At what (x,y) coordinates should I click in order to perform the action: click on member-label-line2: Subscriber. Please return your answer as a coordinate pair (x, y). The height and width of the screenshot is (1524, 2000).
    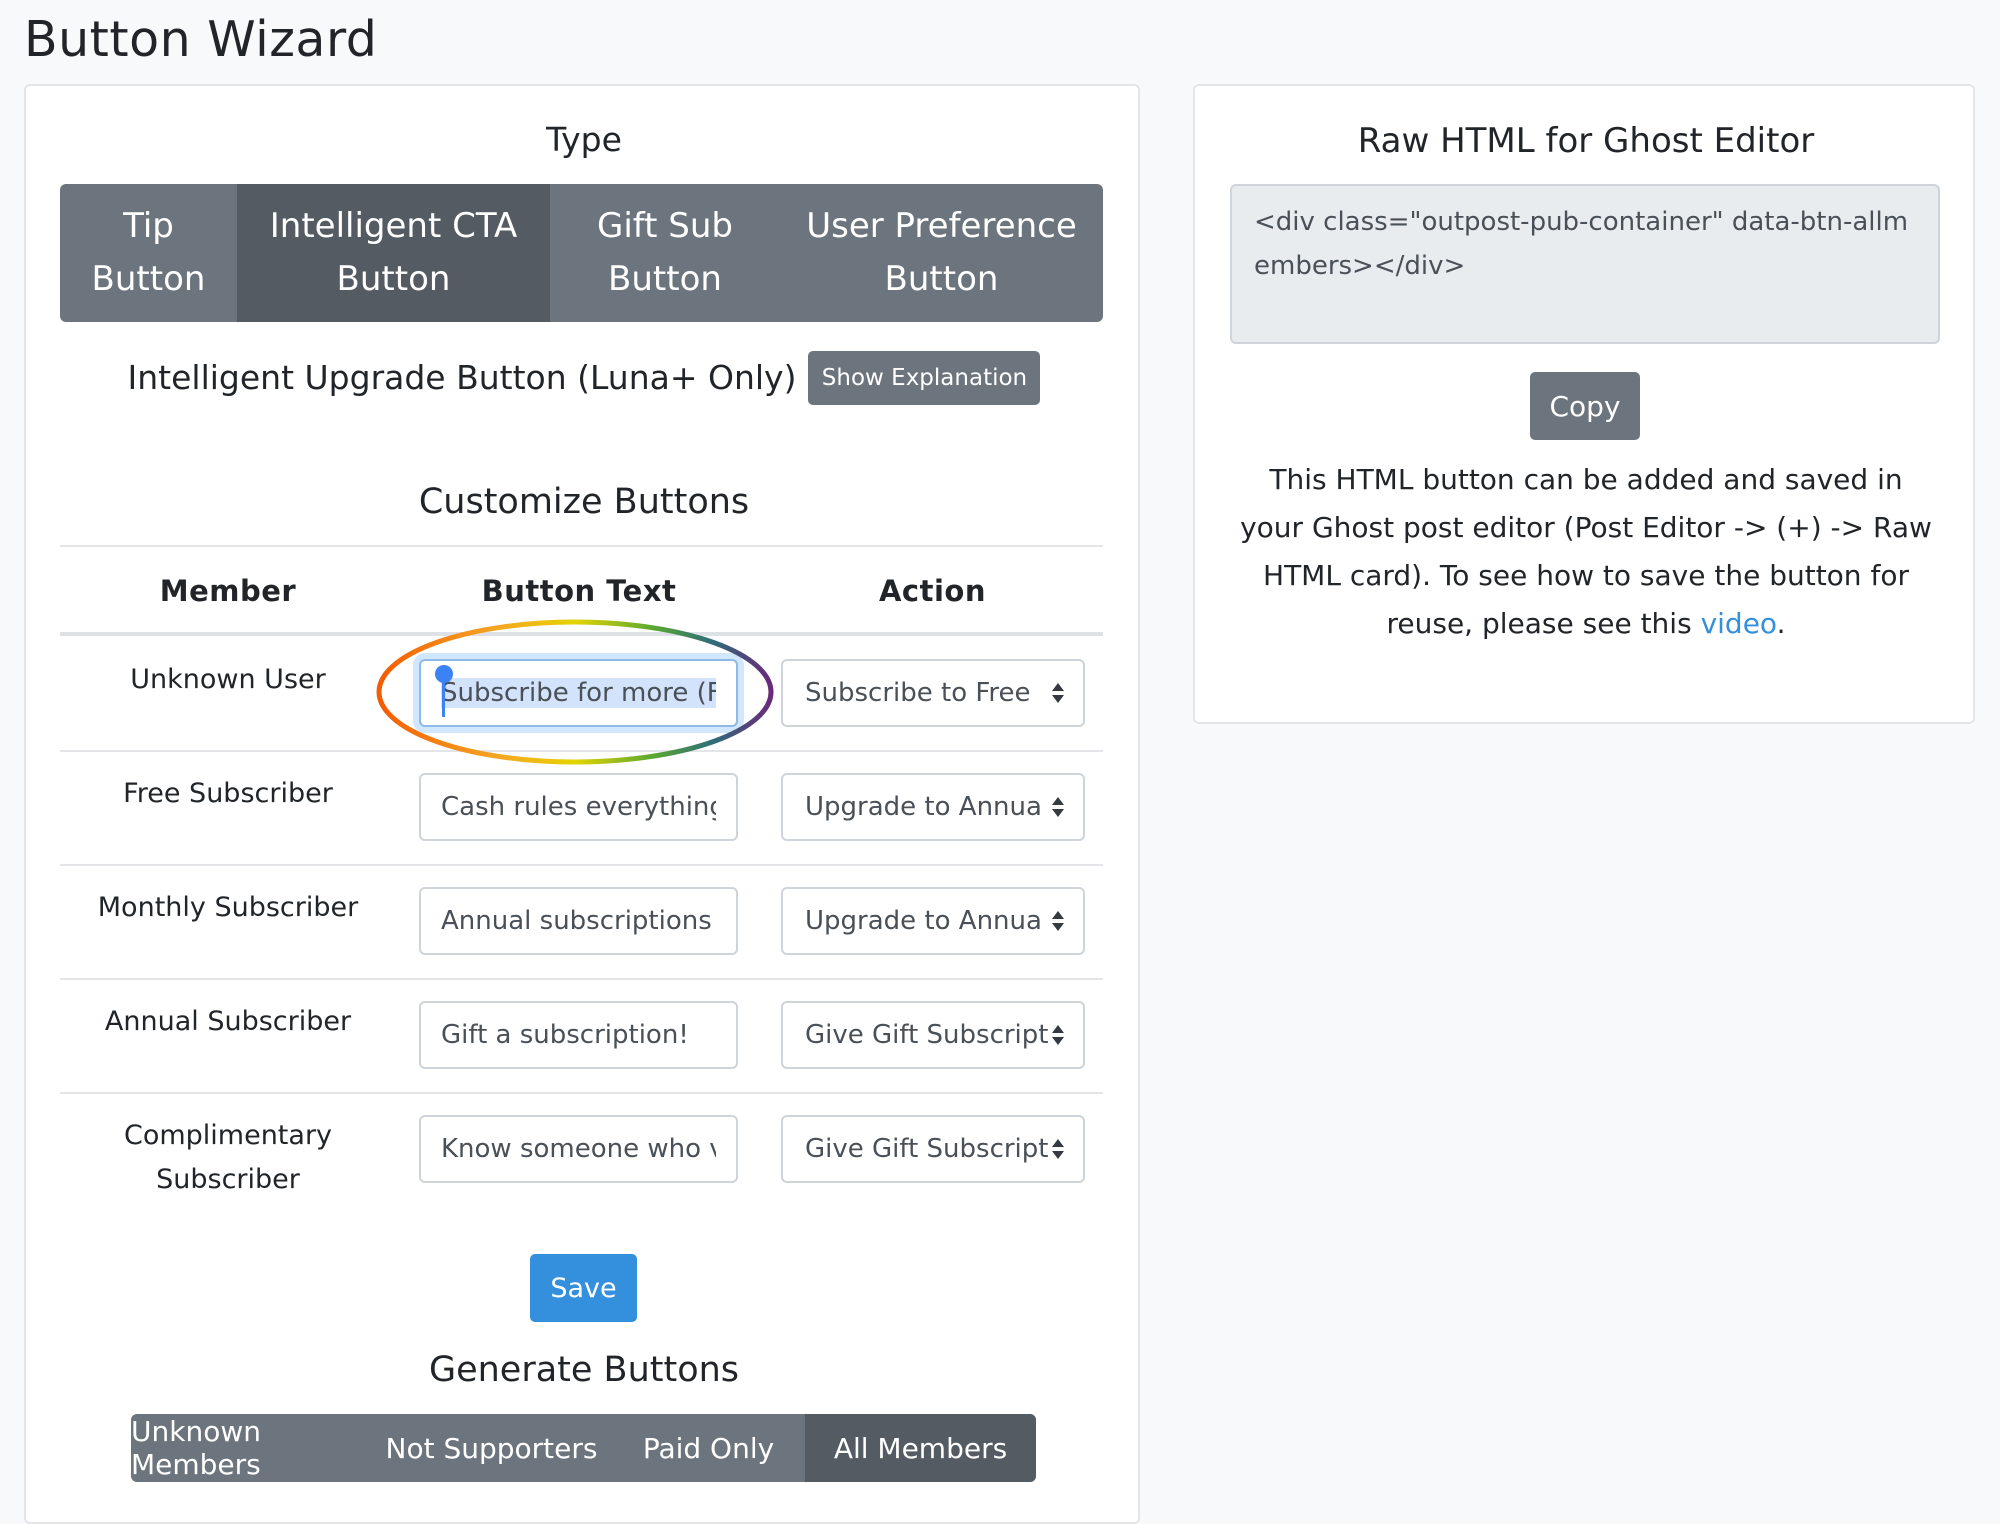
    Looking at the image, I should click on (228, 1179).